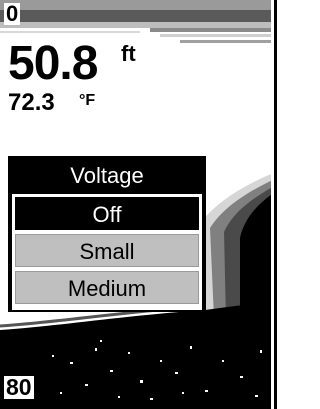 Image resolution: width=320 pixels, height=409 pixels. Describe the element at coordinates (275, 204) in the screenshot. I see `scale-line` at that location.